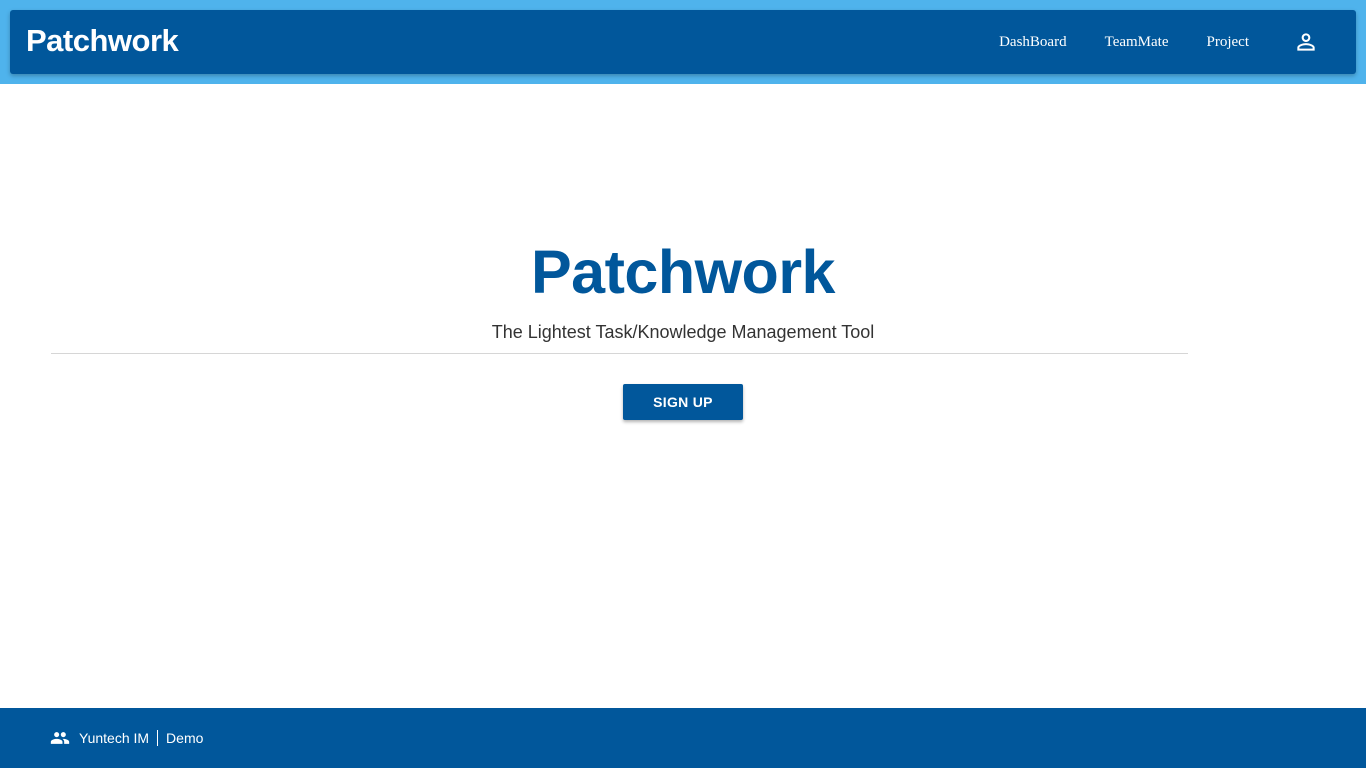 This screenshot has height=768, width=1366. I want to click on main-nav: DashBoard TeamMate Project, so click(1168, 42).